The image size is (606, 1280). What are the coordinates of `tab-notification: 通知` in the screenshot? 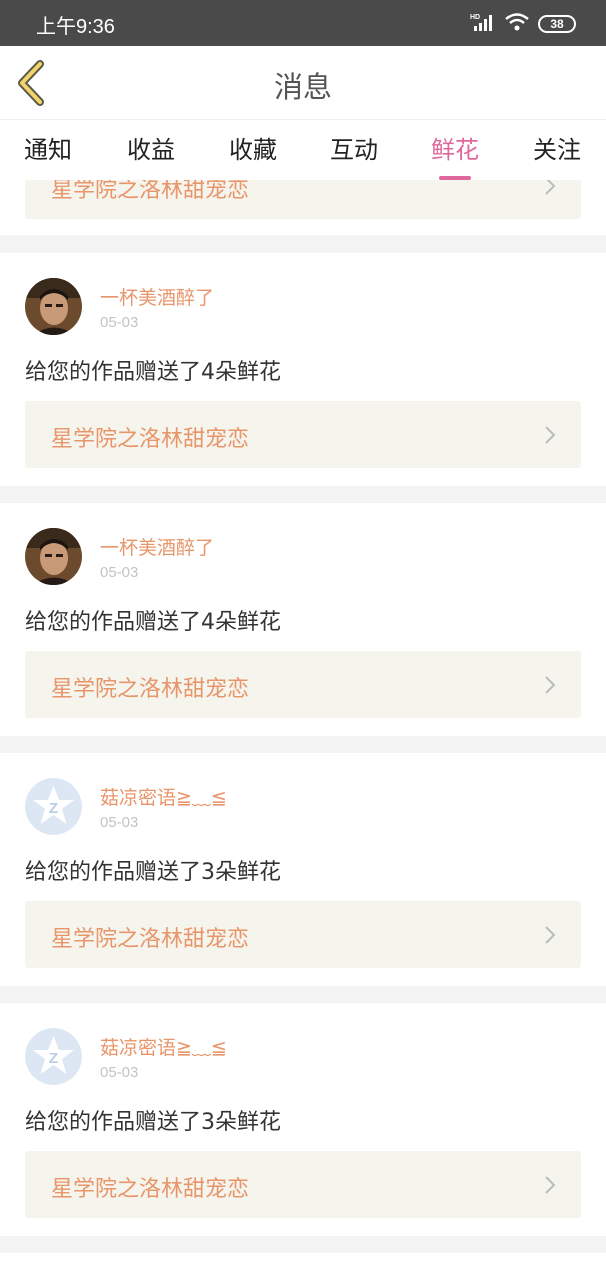 It's located at (48, 147).